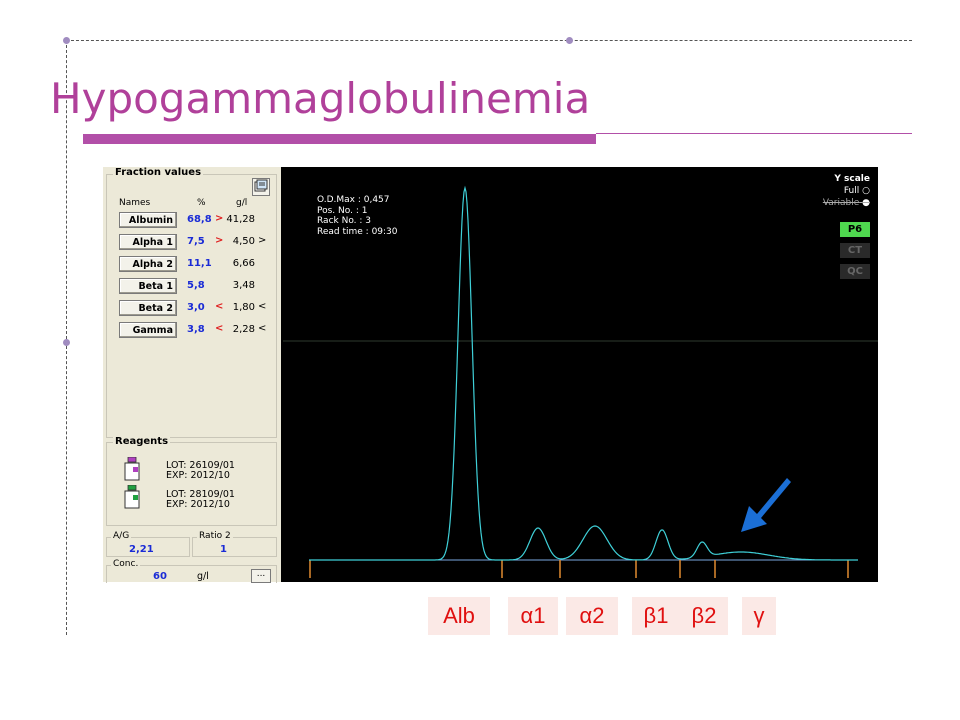 Image resolution: width=960 pixels, height=720 pixels. What do you see at coordinates (148, 330) in the screenshot?
I see `fraction-name-button: Gamma` at bounding box center [148, 330].